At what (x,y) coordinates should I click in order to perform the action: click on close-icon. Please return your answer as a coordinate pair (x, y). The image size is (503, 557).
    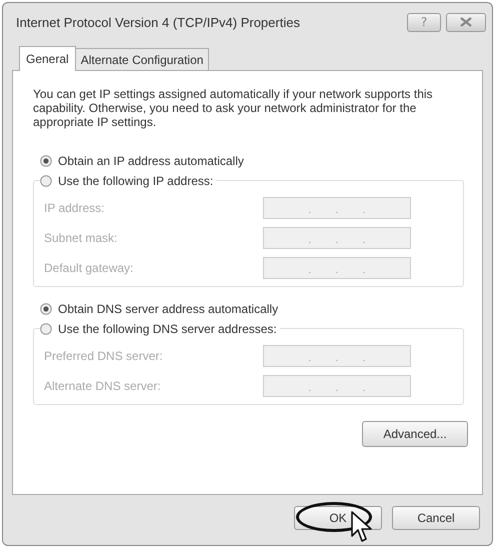
    Looking at the image, I should click on (466, 22).